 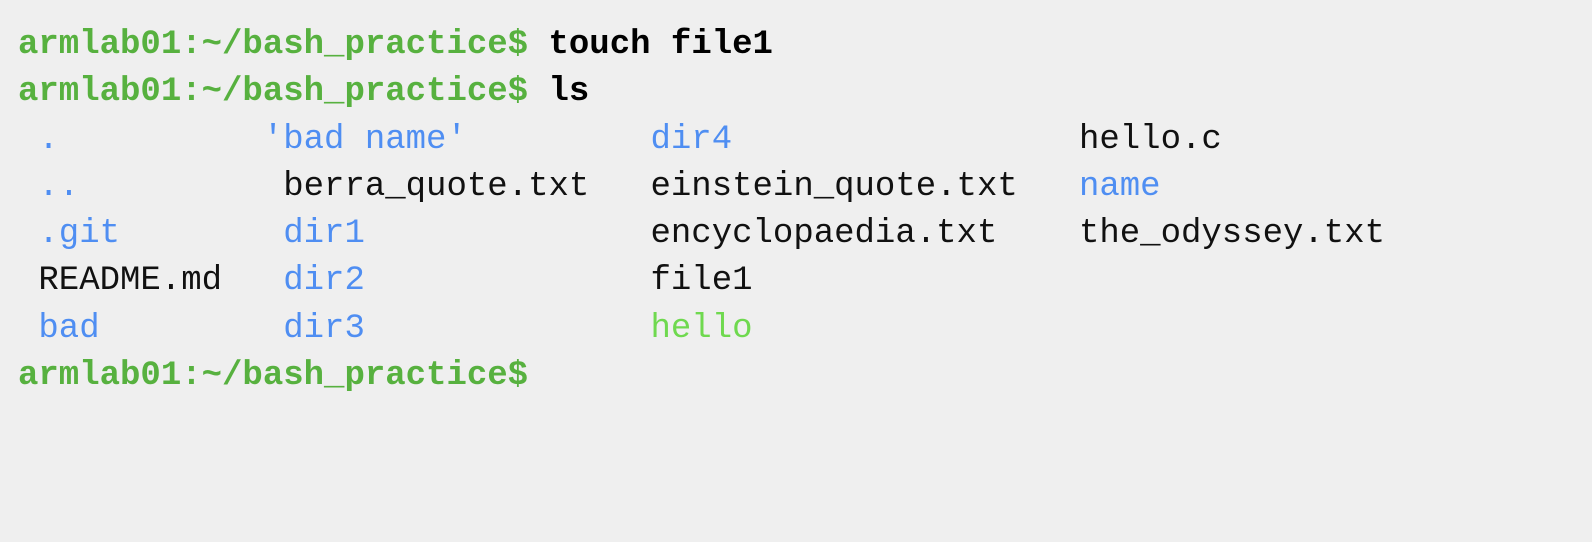 What do you see at coordinates (1232, 234) in the screenshot?
I see `ls-entry-file: the_odyssey.txt` at bounding box center [1232, 234].